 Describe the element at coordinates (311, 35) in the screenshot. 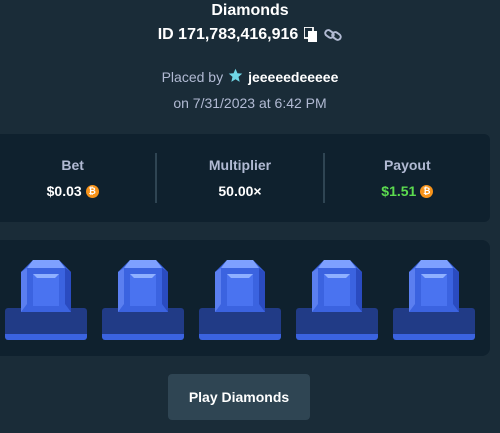

I see `copy-icon` at that location.